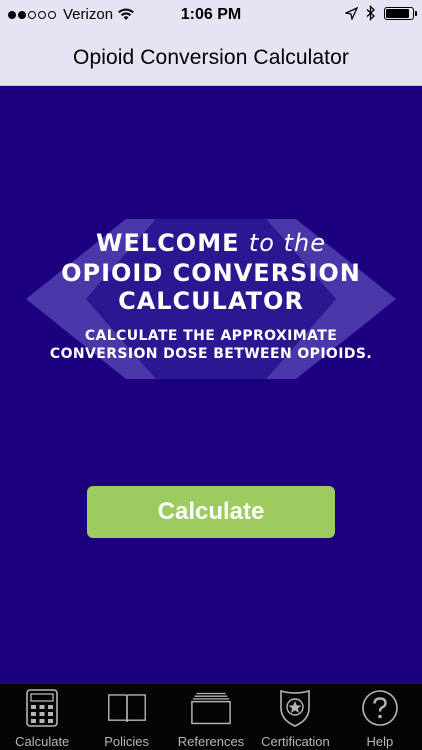 The height and width of the screenshot is (750, 422). I want to click on welcome-app-name-line1: OPIOID CONVERSION, so click(211, 273).